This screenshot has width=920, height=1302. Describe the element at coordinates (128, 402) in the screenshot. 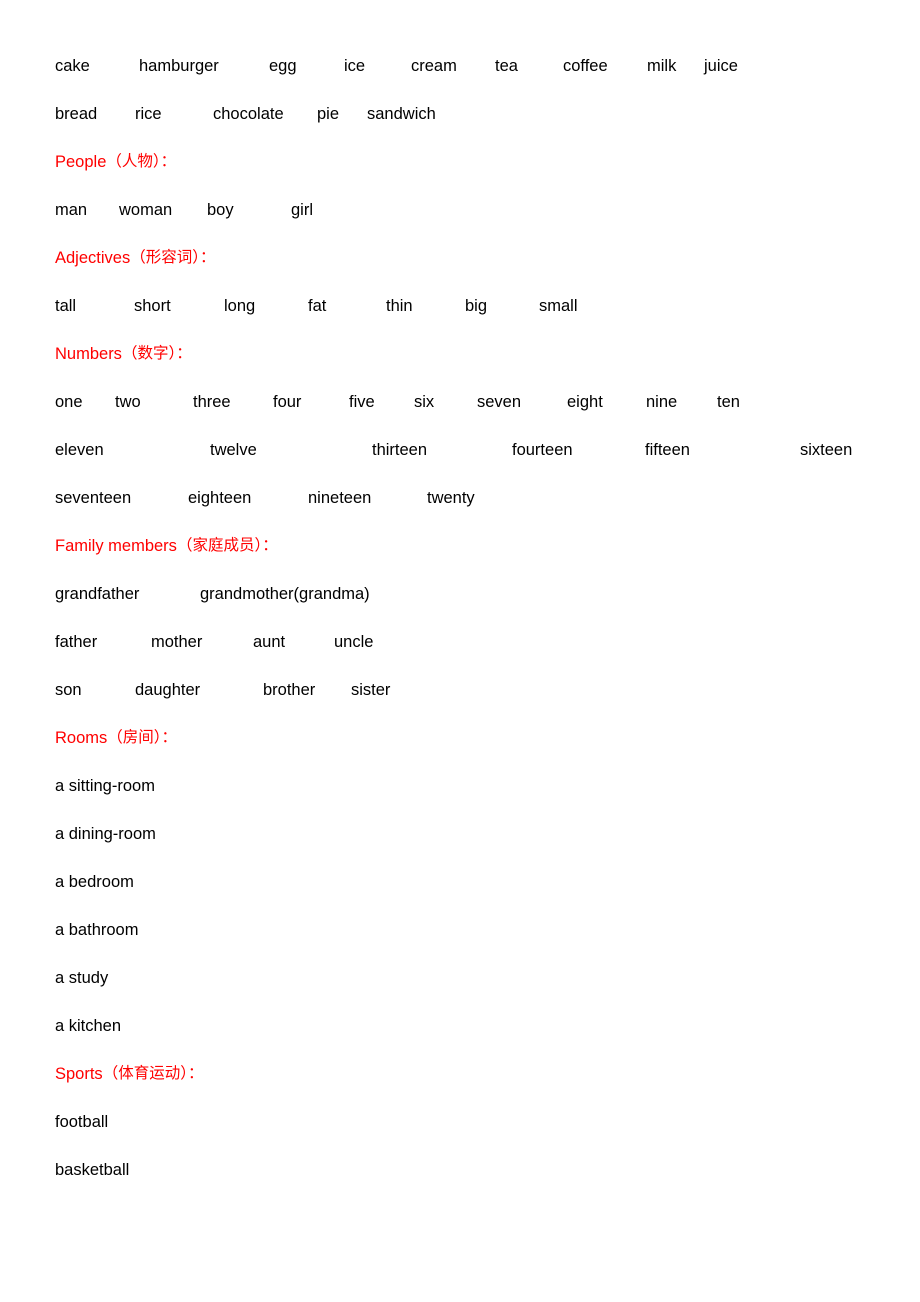

I see `vocabulary-word: two` at that location.